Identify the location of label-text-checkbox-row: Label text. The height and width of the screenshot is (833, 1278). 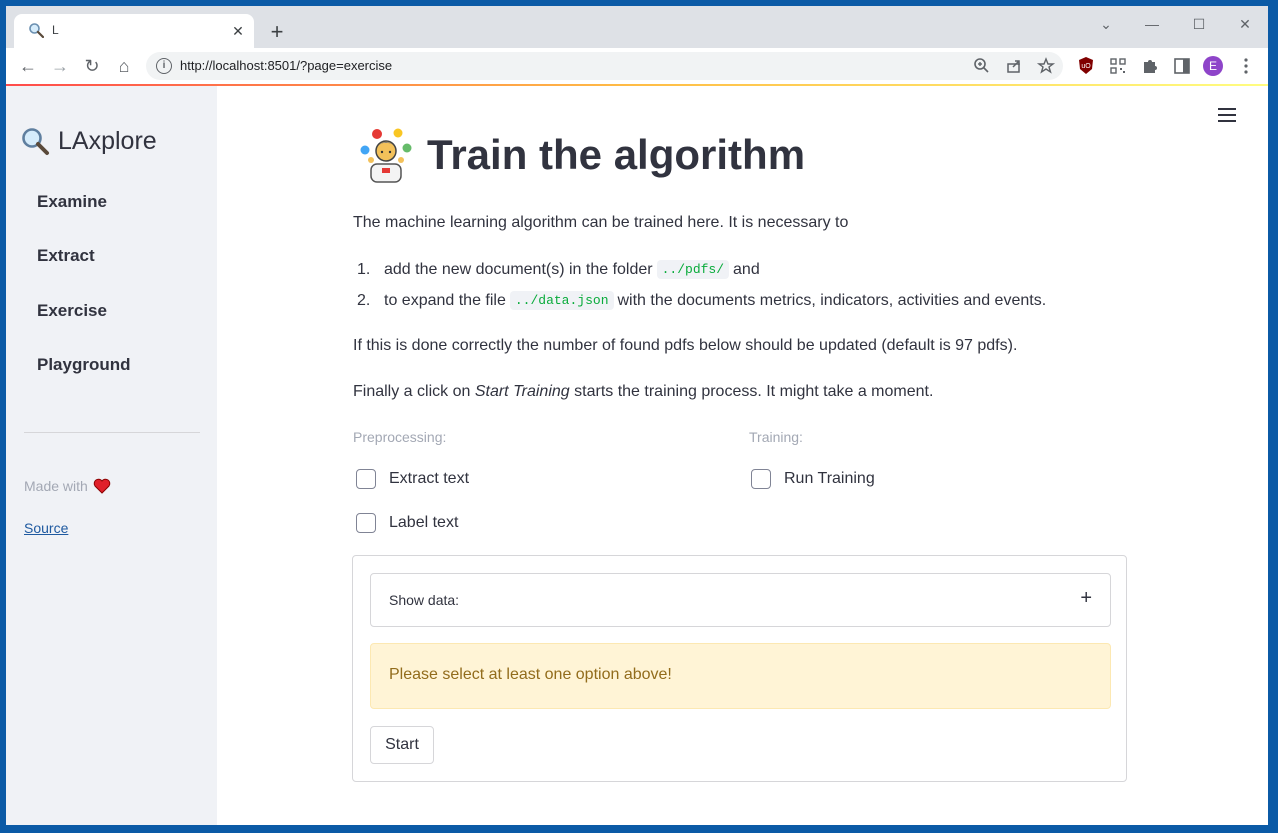
(407, 523).